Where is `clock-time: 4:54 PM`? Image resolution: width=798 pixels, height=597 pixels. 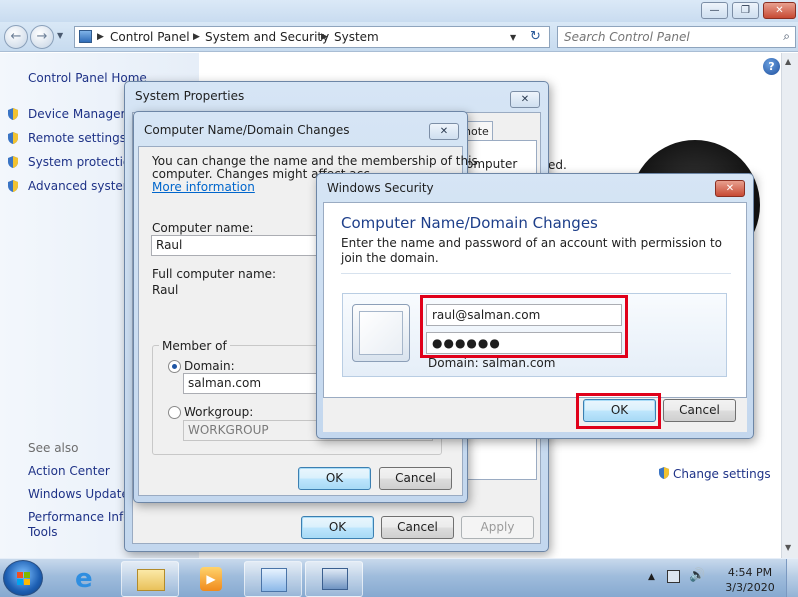 clock-time: 4:54 PM is located at coordinates (750, 572).